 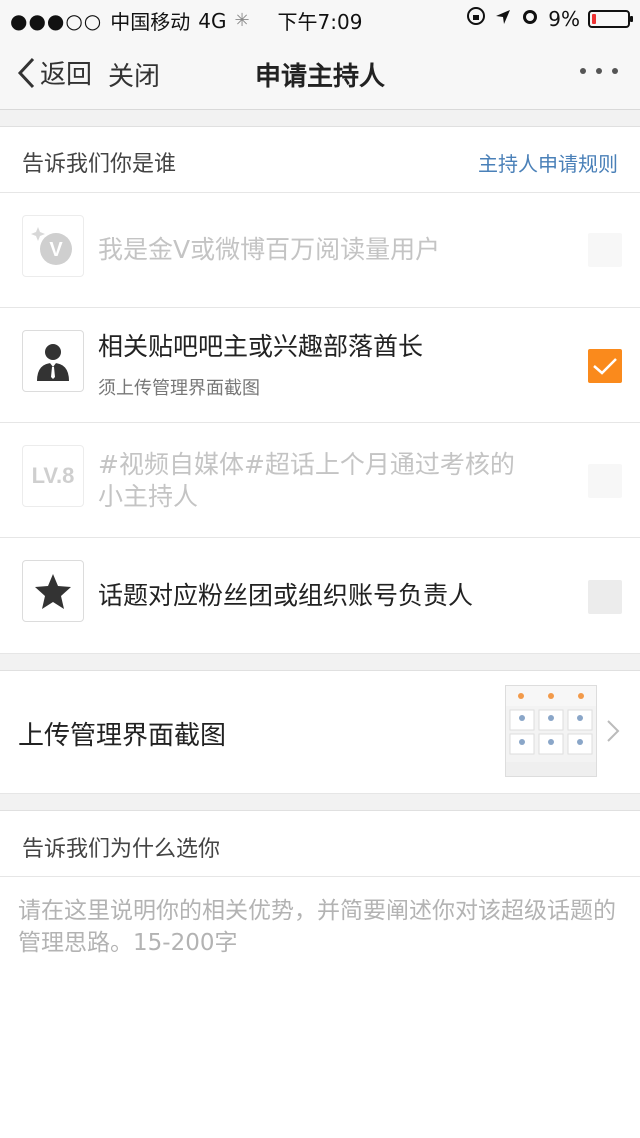 I want to click on checkmark-icon, so click(x=605, y=366).